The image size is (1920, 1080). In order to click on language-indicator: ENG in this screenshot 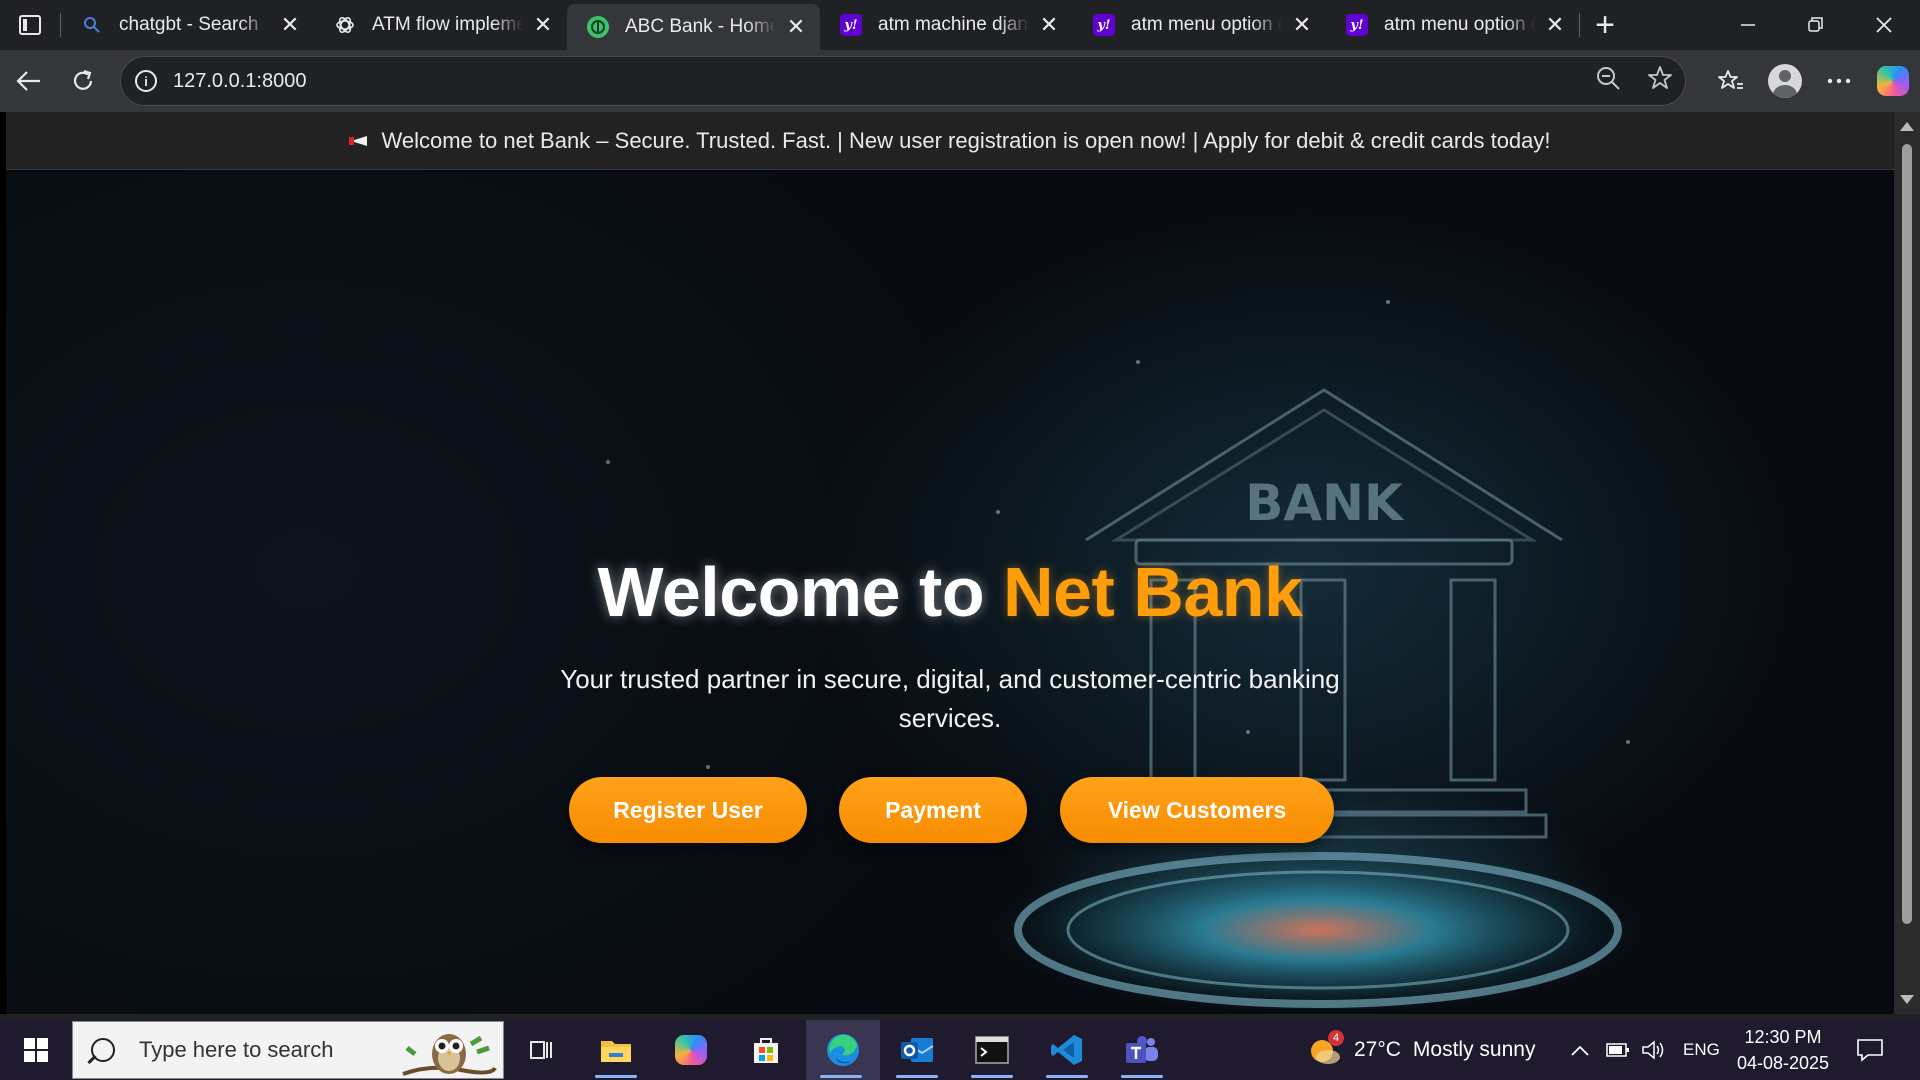, I will do `click(1701, 1050)`.